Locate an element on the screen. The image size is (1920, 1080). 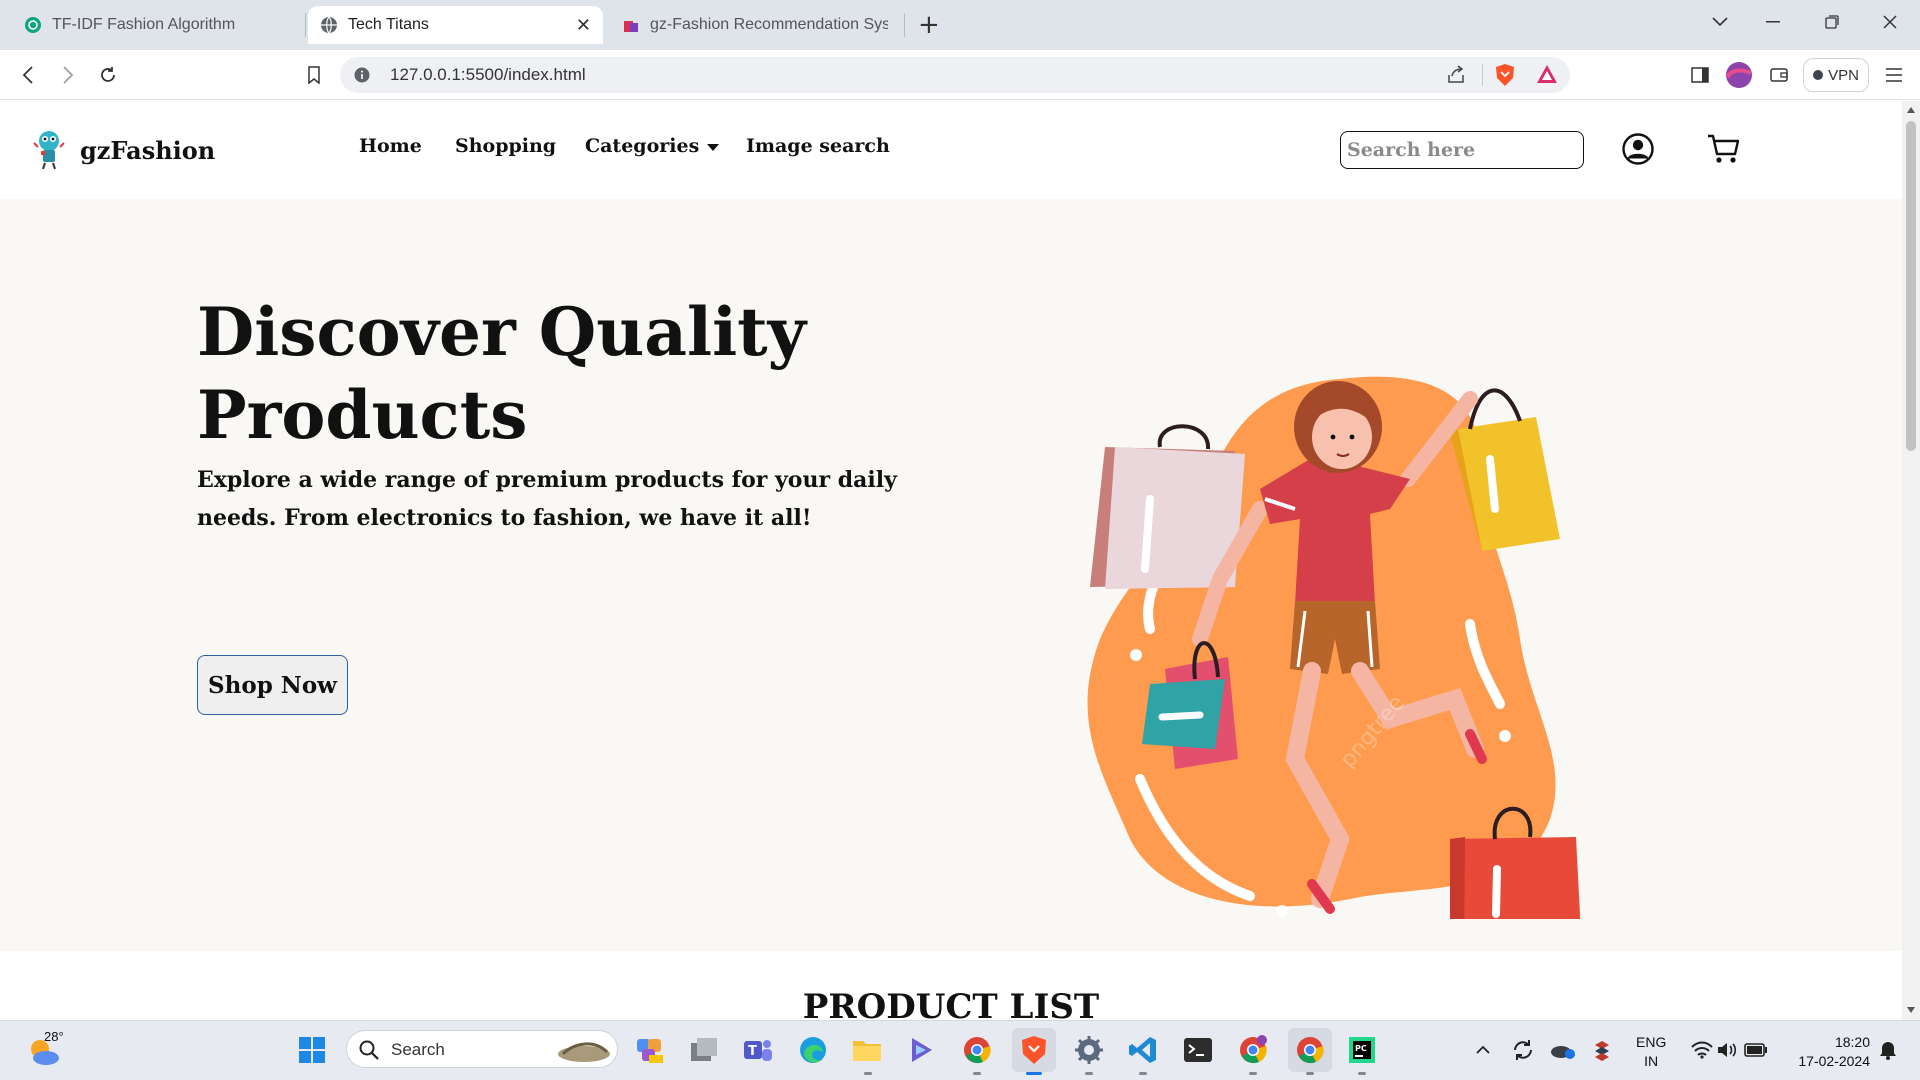
taskbar-copilot-pre is located at coordinates (650, 1050).